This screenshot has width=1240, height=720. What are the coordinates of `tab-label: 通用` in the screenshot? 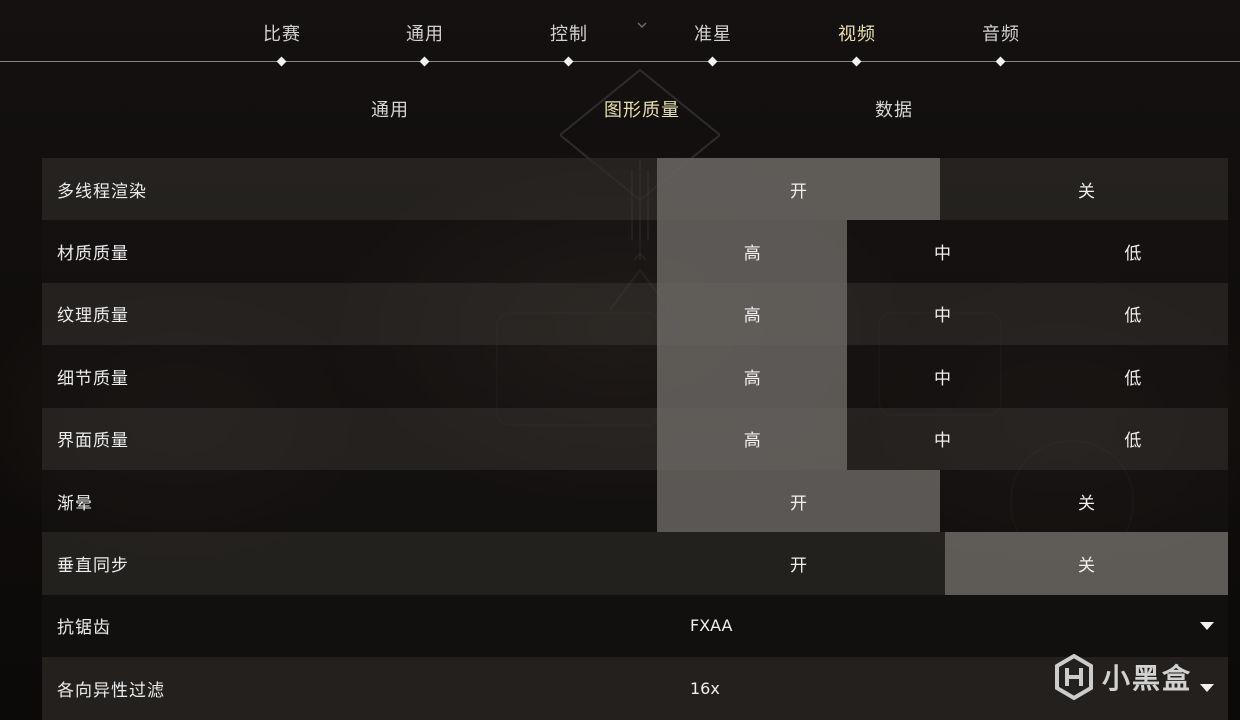 It's located at (425, 34).